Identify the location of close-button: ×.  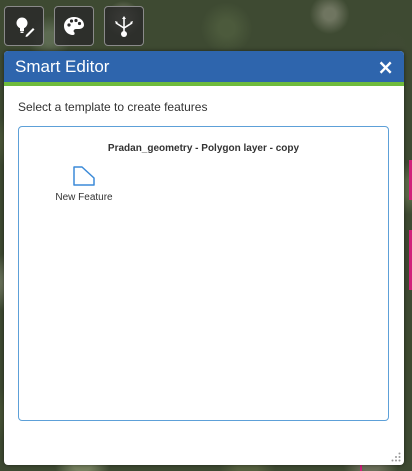
(385, 67).